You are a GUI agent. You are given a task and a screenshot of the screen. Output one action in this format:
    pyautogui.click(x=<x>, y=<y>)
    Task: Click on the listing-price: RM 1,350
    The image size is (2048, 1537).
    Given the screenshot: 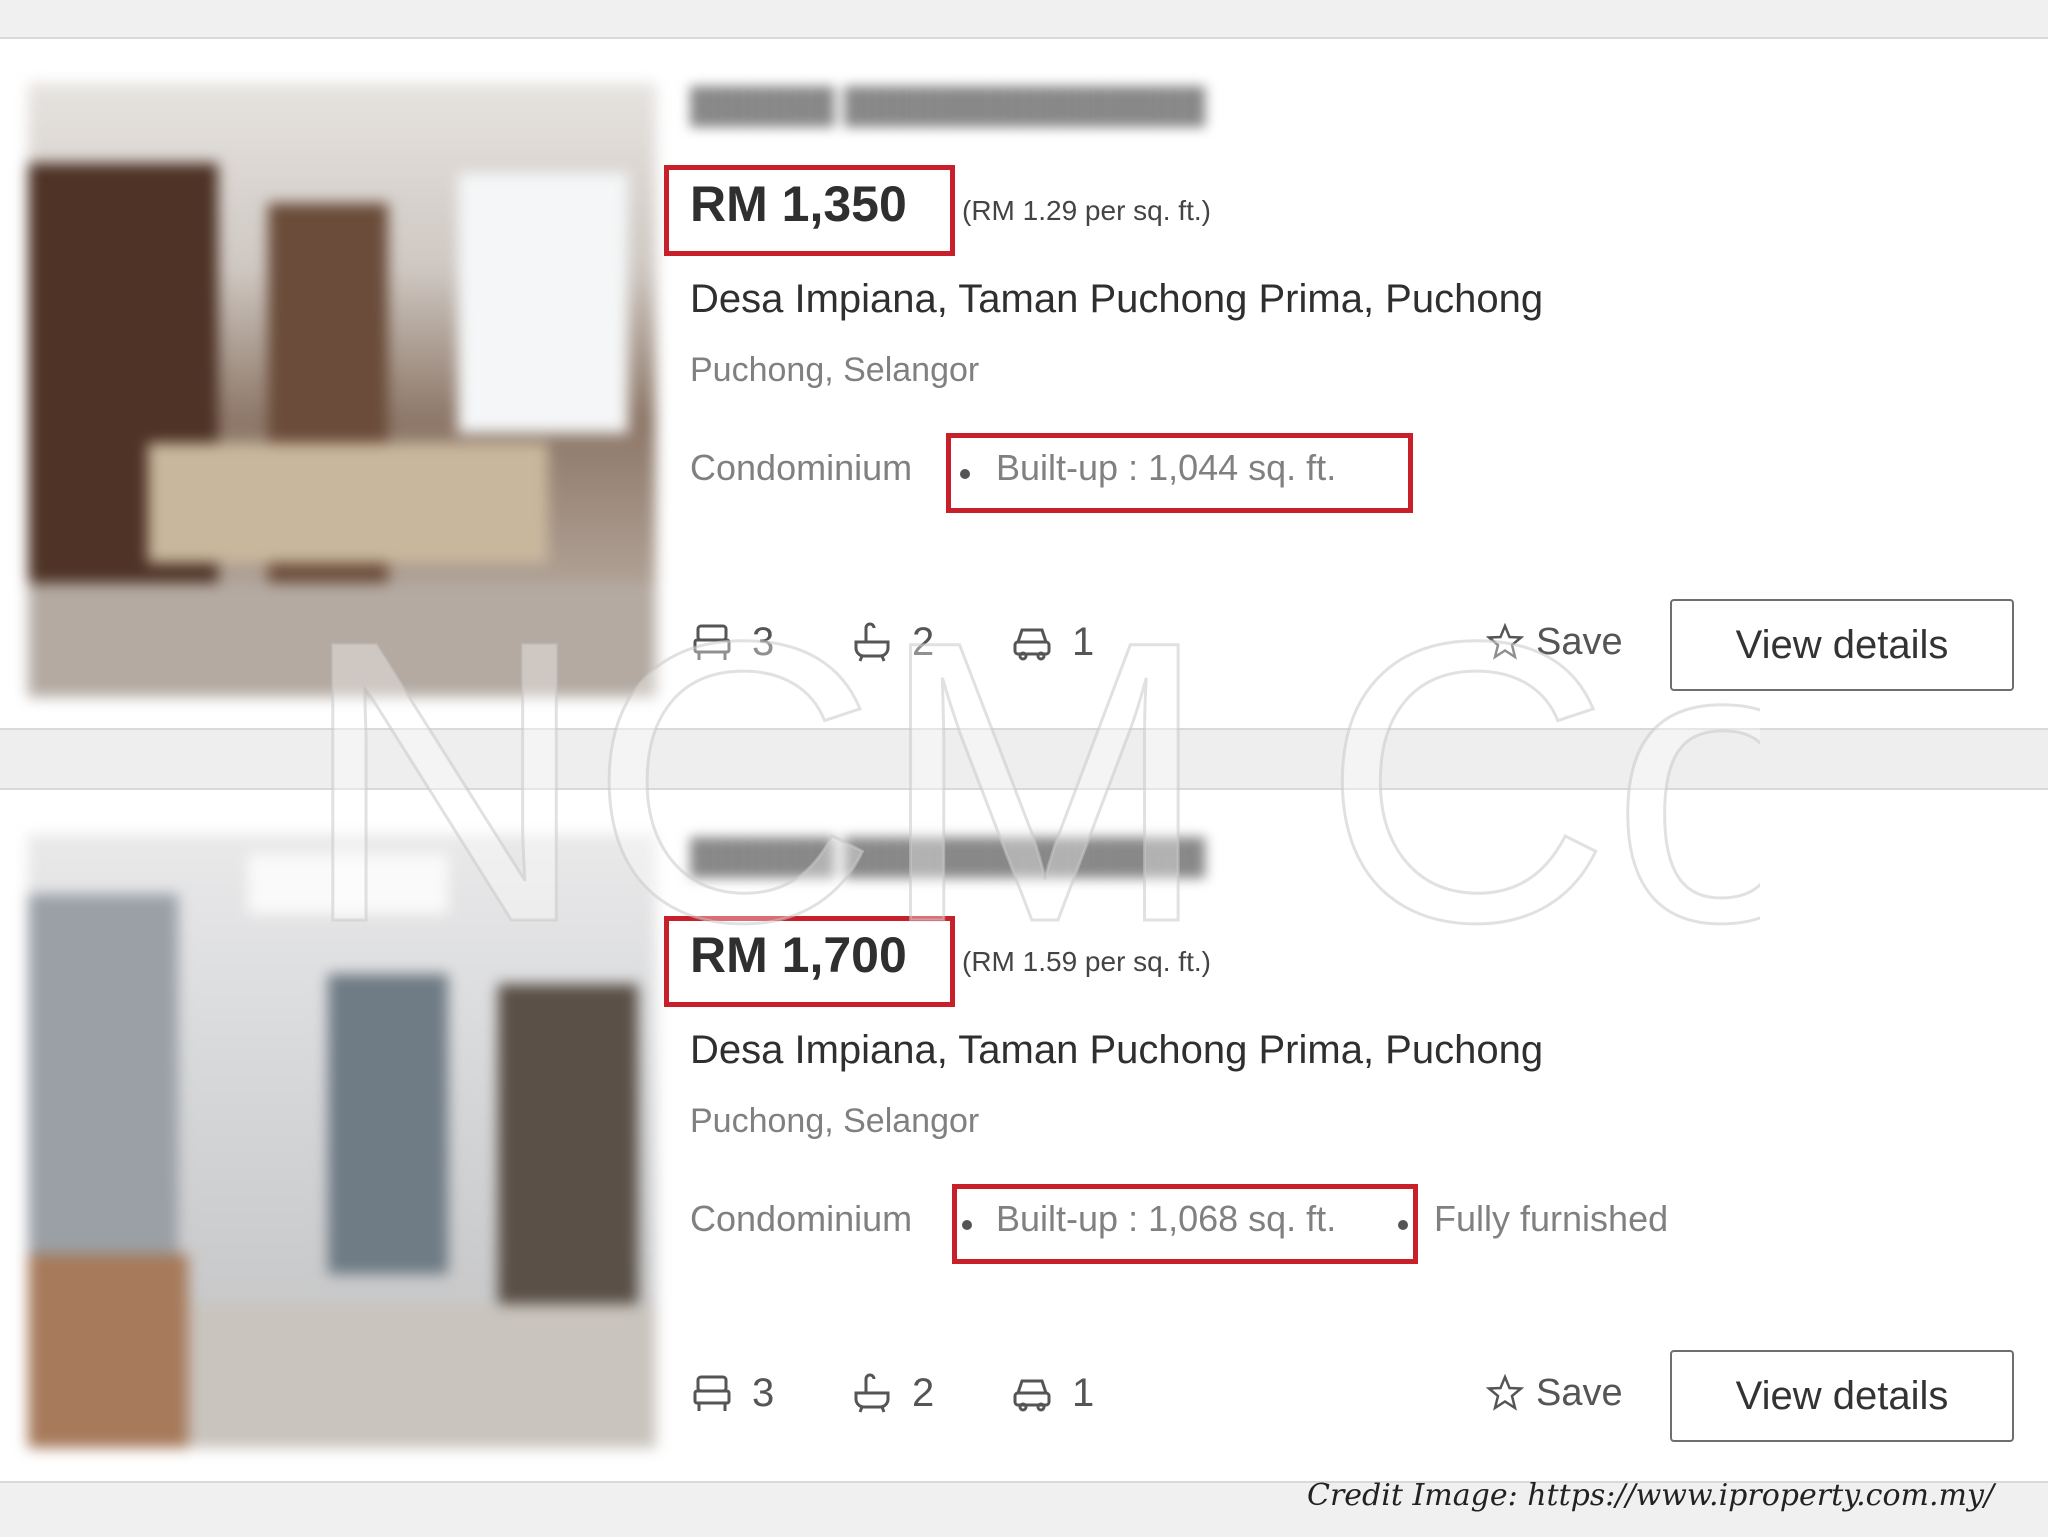 What is the action you would take?
    pyautogui.click(x=798, y=204)
    